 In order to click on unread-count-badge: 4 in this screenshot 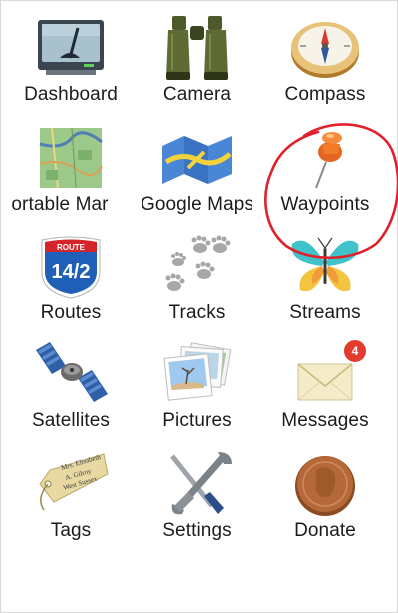, I will do `click(355, 351)`.